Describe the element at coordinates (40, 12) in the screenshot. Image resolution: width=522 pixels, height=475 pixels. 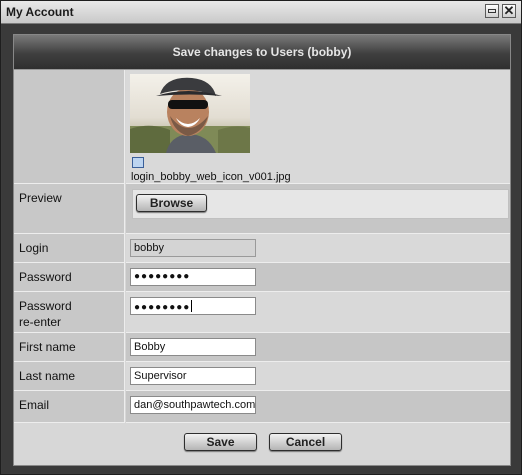
I see `window-title: My Account` at that location.